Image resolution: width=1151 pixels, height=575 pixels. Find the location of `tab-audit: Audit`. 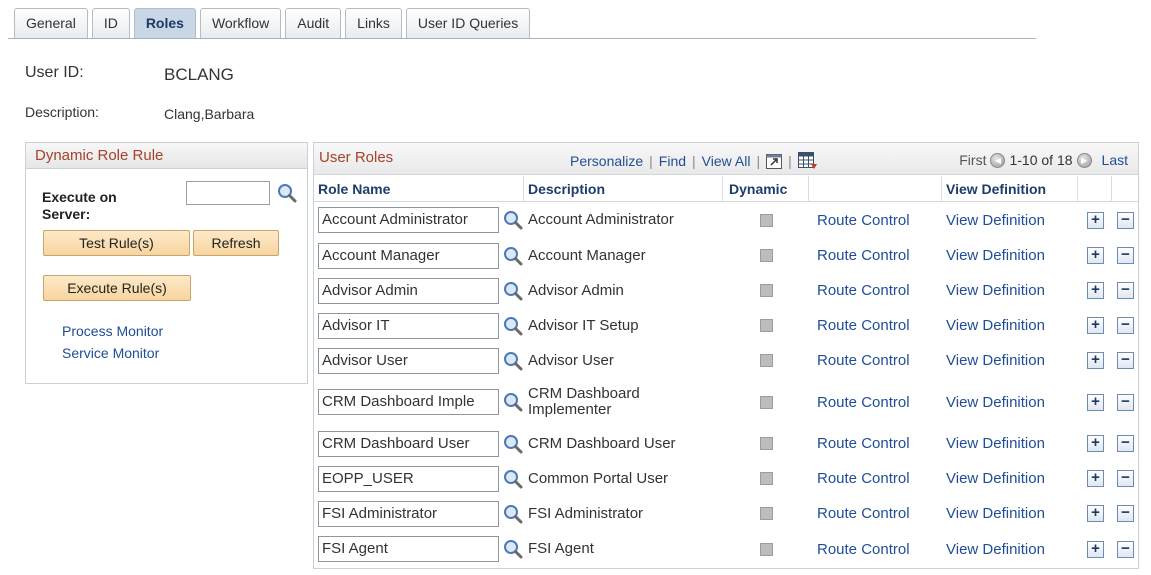

tab-audit: Audit is located at coordinates (313, 23).